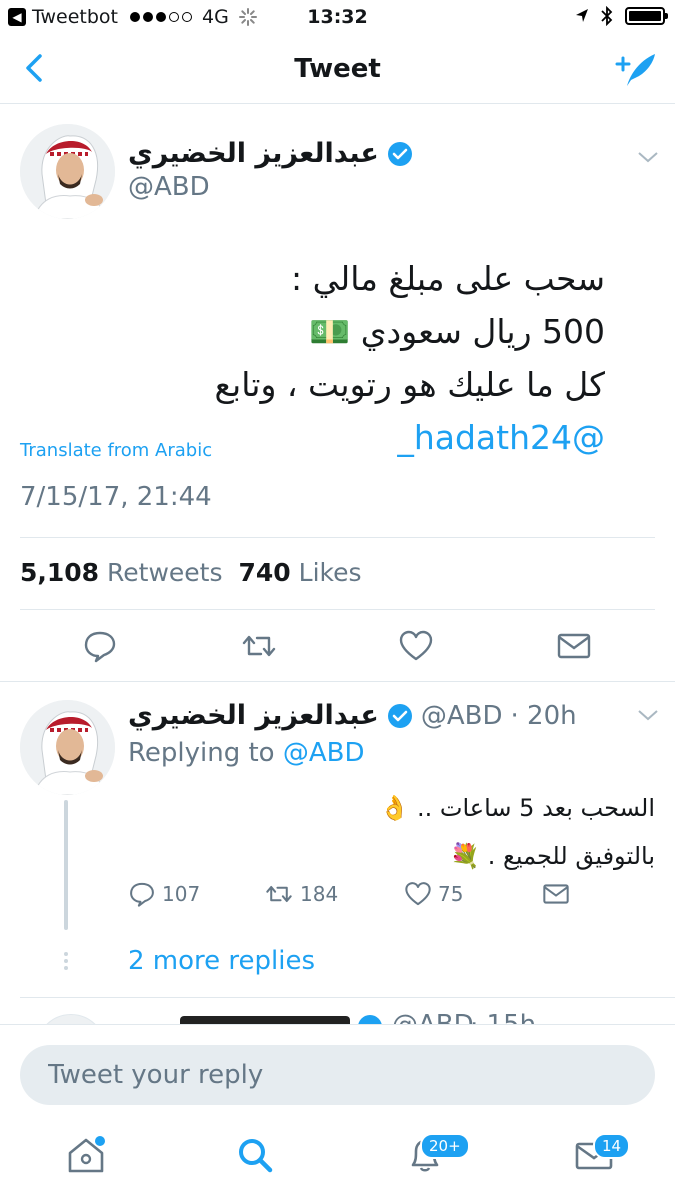 Image resolution: width=675 pixels, height=1200 pixels. Describe the element at coordinates (552, 856) in the screenshot. I see `reply-line-2: بالتوفيق للجميع . 💐` at that location.